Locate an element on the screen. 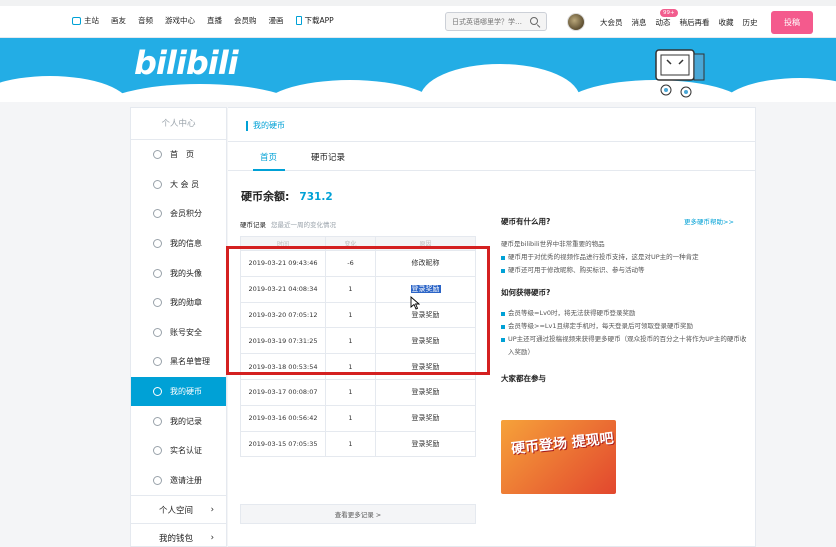 Image resolution: width=836 pixels, height=547 pixels. mouse-cursor-icon is located at coordinates (415, 303).